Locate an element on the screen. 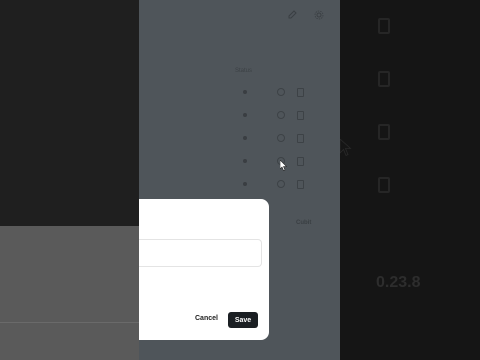 The image size is (480, 360). background-cursor-icon is located at coordinates (346, 148).